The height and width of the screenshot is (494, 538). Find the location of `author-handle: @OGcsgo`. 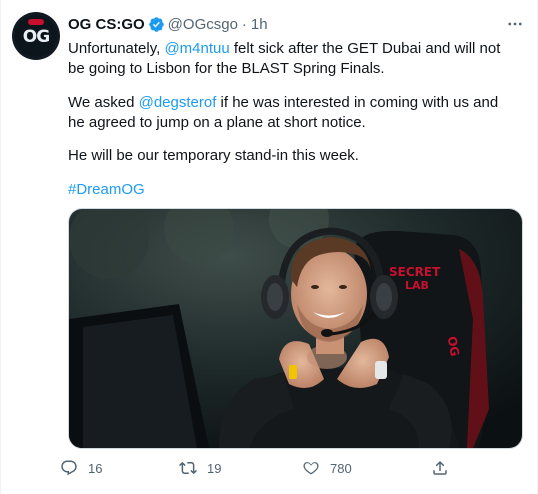

author-handle: @OGcsgo is located at coordinates (203, 24).